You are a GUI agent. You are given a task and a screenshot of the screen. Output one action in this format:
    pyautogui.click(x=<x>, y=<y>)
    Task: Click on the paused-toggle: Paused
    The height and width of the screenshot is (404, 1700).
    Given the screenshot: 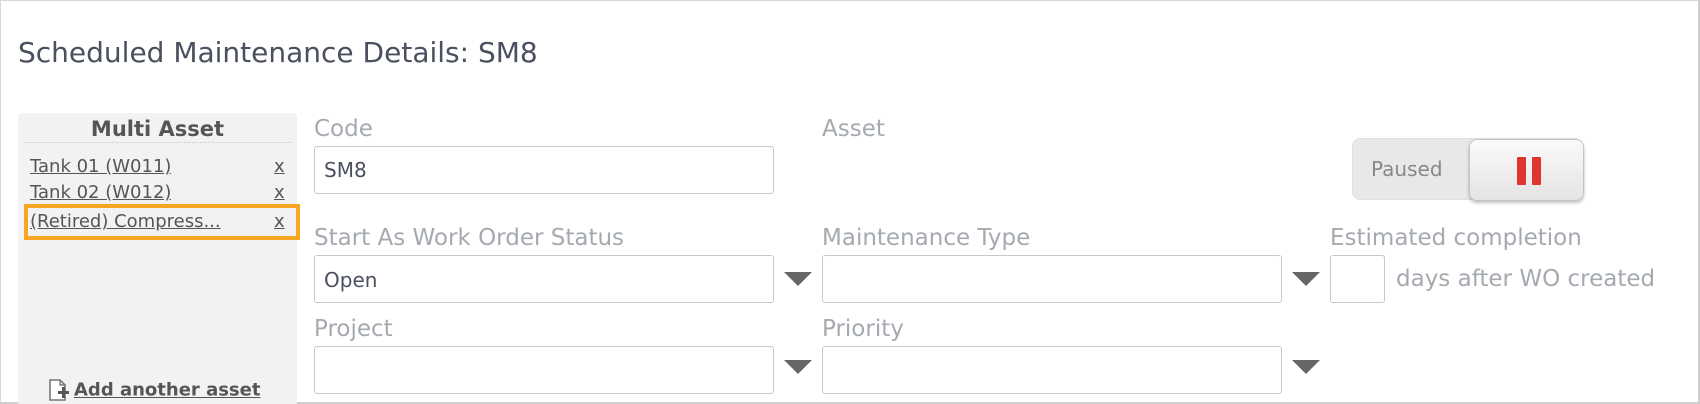 What is the action you would take?
    pyautogui.click(x=1468, y=169)
    